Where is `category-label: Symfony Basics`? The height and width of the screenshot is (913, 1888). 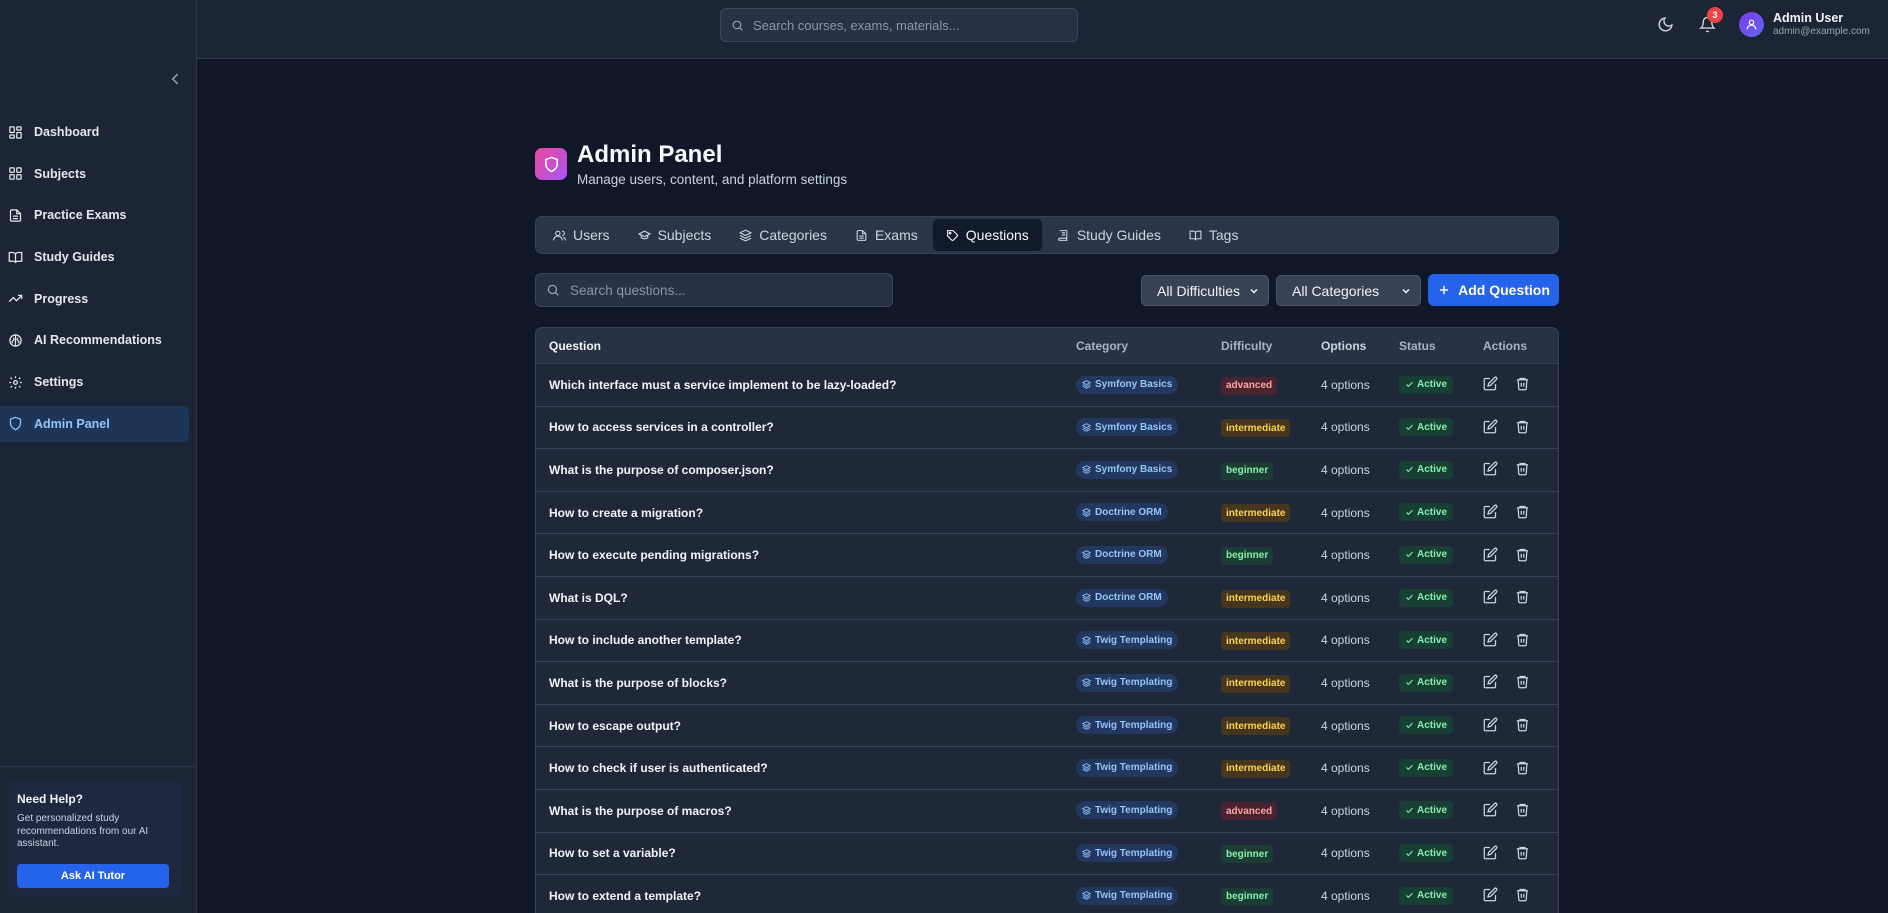
category-label: Symfony Basics is located at coordinates (1134, 385).